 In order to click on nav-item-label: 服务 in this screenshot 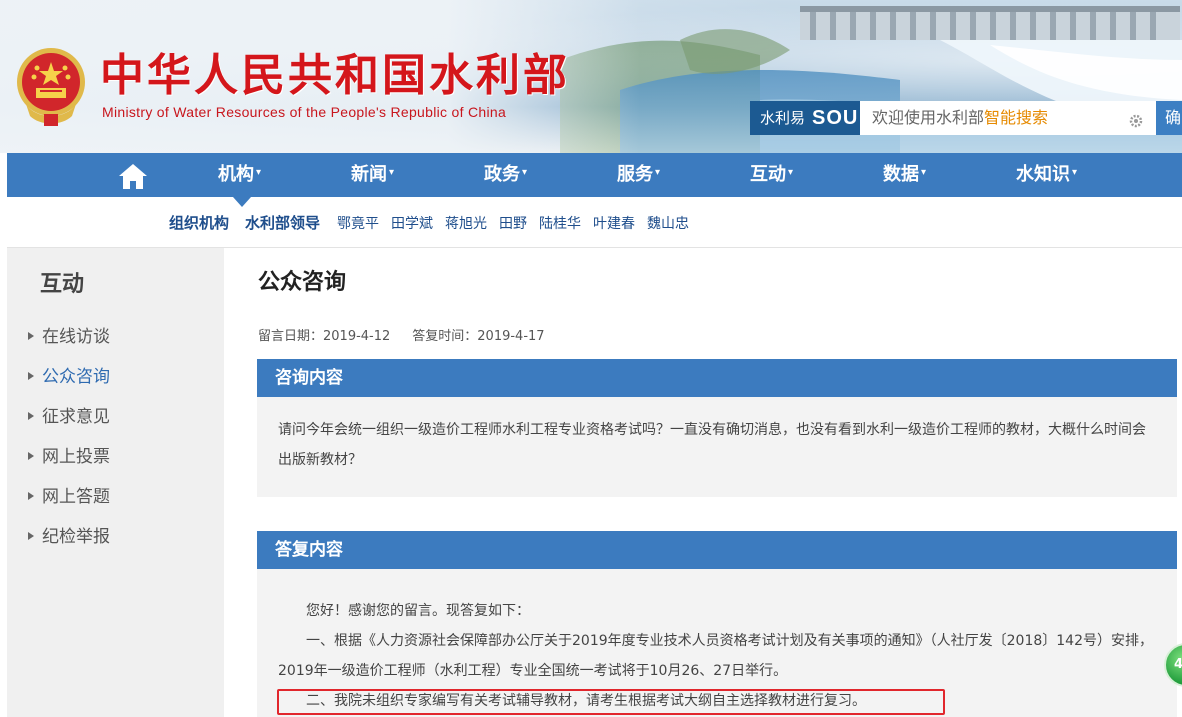, I will do `click(635, 174)`.